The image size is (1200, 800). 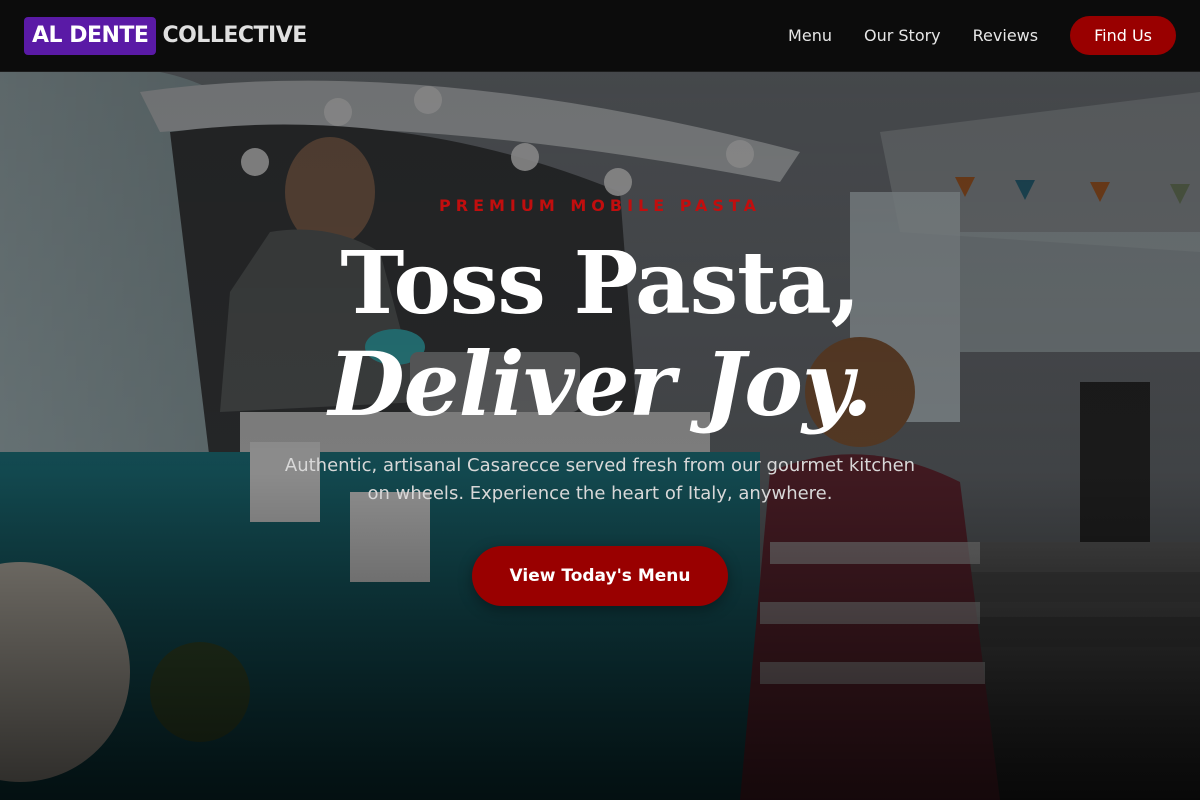 What do you see at coordinates (902, 35) in the screenshot?
I see `nav-link-our-story: Our Story` at bounding box center [902, 35].